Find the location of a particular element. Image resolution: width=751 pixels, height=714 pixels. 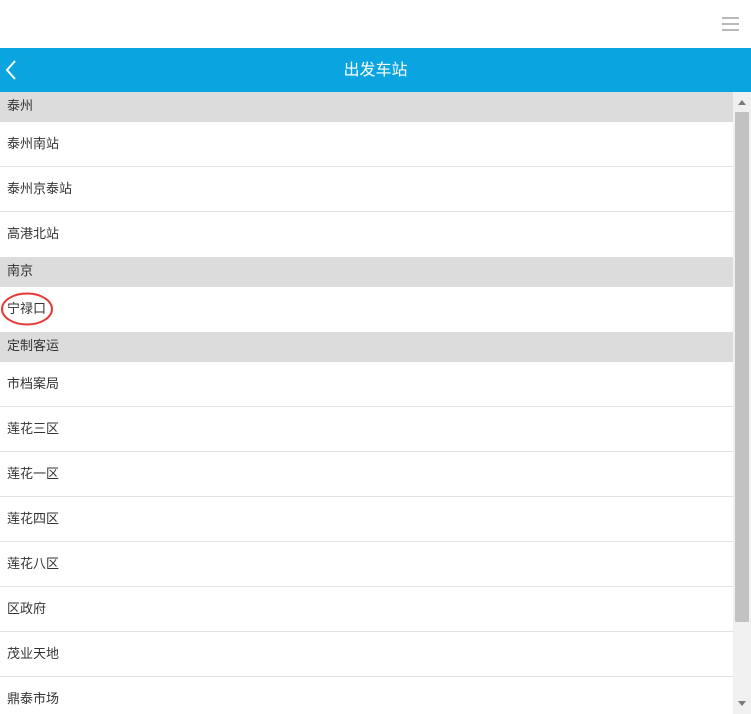

scroll-down-arrow-icon is located at coordinates (742, 703).